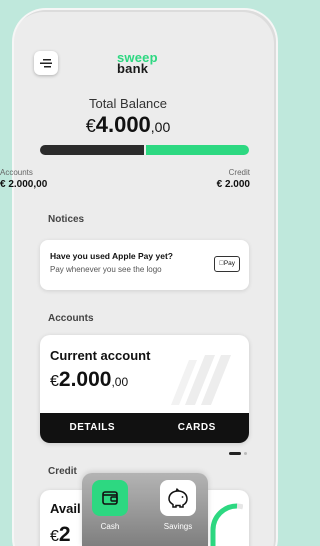 The height and width of the screenshot is (546, 320). I want to click on accounts-legend-value: € 2.000,00, so click(24, 184).